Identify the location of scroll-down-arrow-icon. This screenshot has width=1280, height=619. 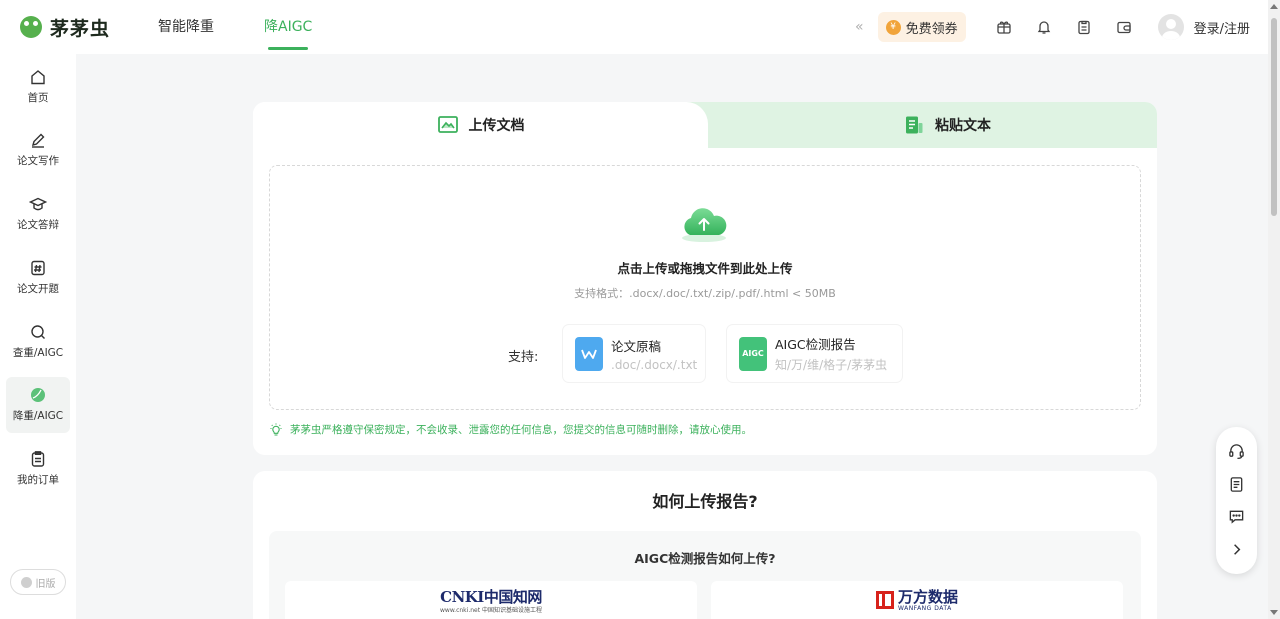
(1274, 612).